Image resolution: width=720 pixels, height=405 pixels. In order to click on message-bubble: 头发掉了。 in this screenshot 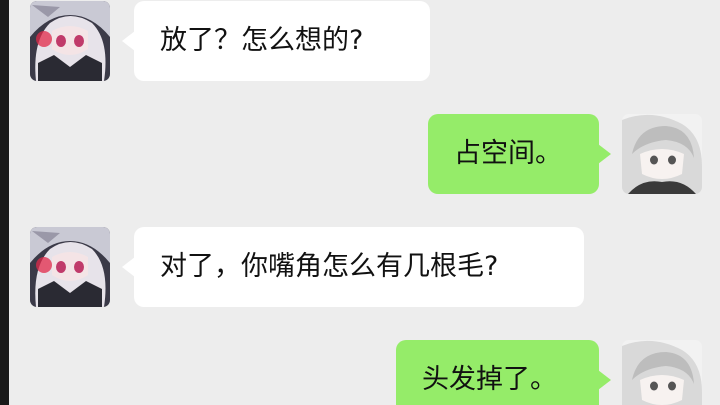, I will do `click(503, 372)`.